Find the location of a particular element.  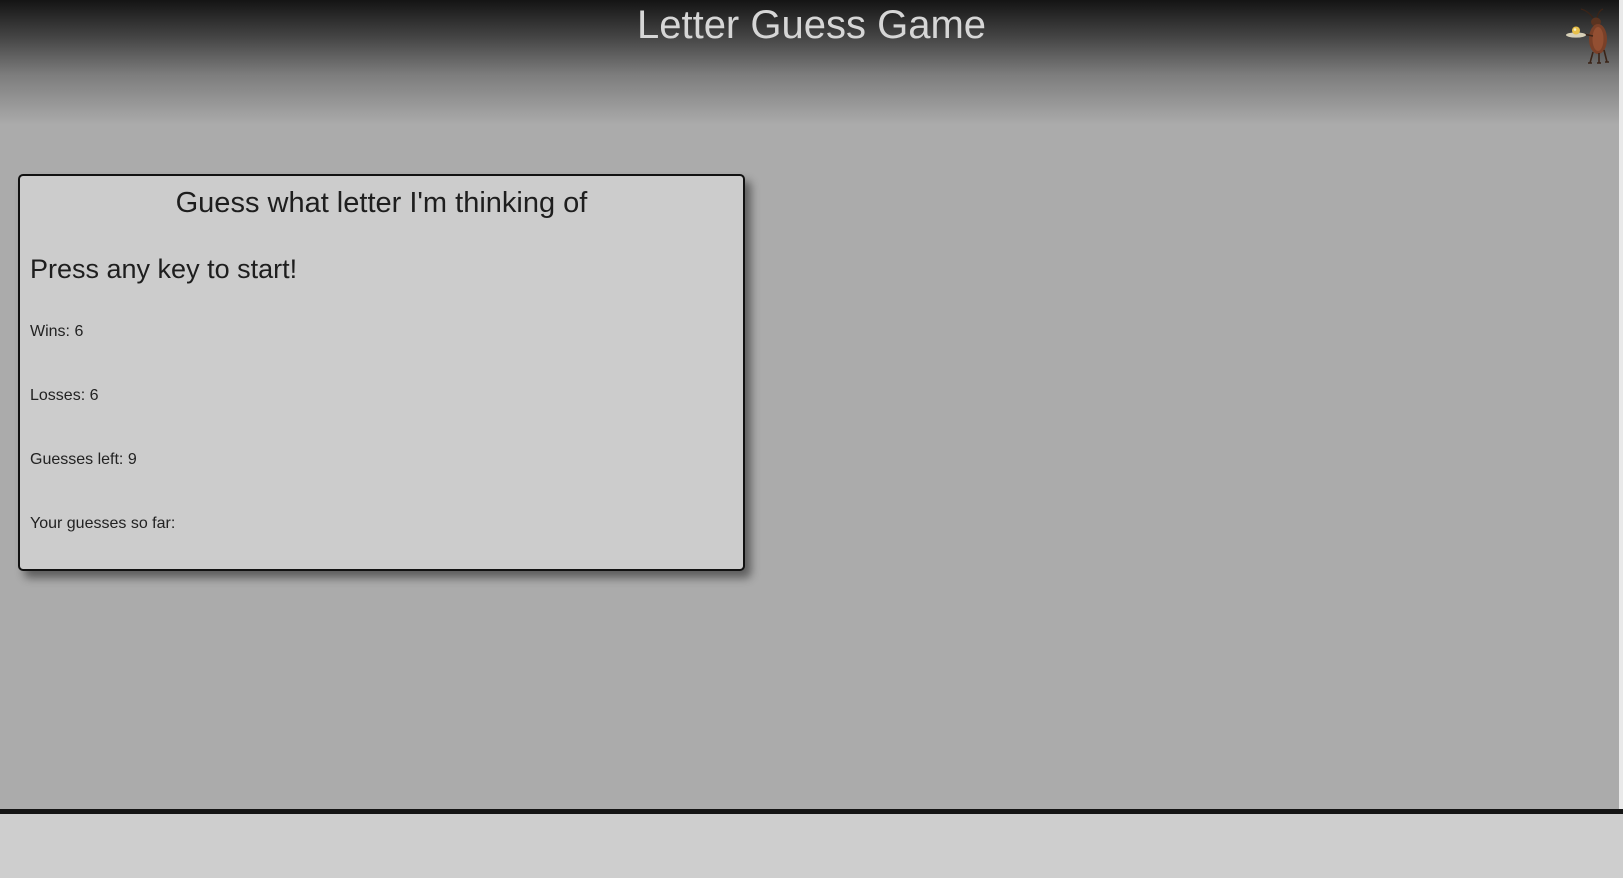

losses-value: 6 is located at coordinates (94, 395).